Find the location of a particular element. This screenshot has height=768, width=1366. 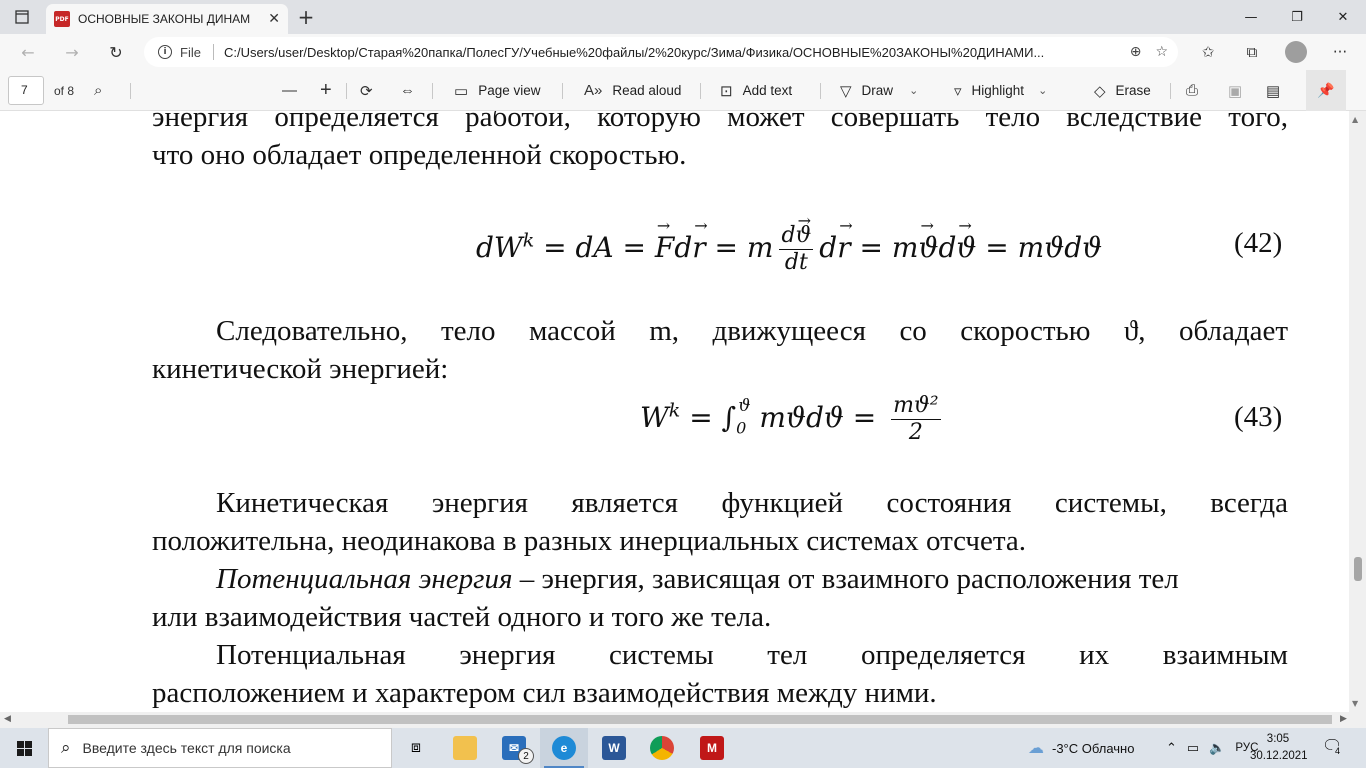

draw-button: ▽ Draw ⌄ is located at coordinates (879, 90).